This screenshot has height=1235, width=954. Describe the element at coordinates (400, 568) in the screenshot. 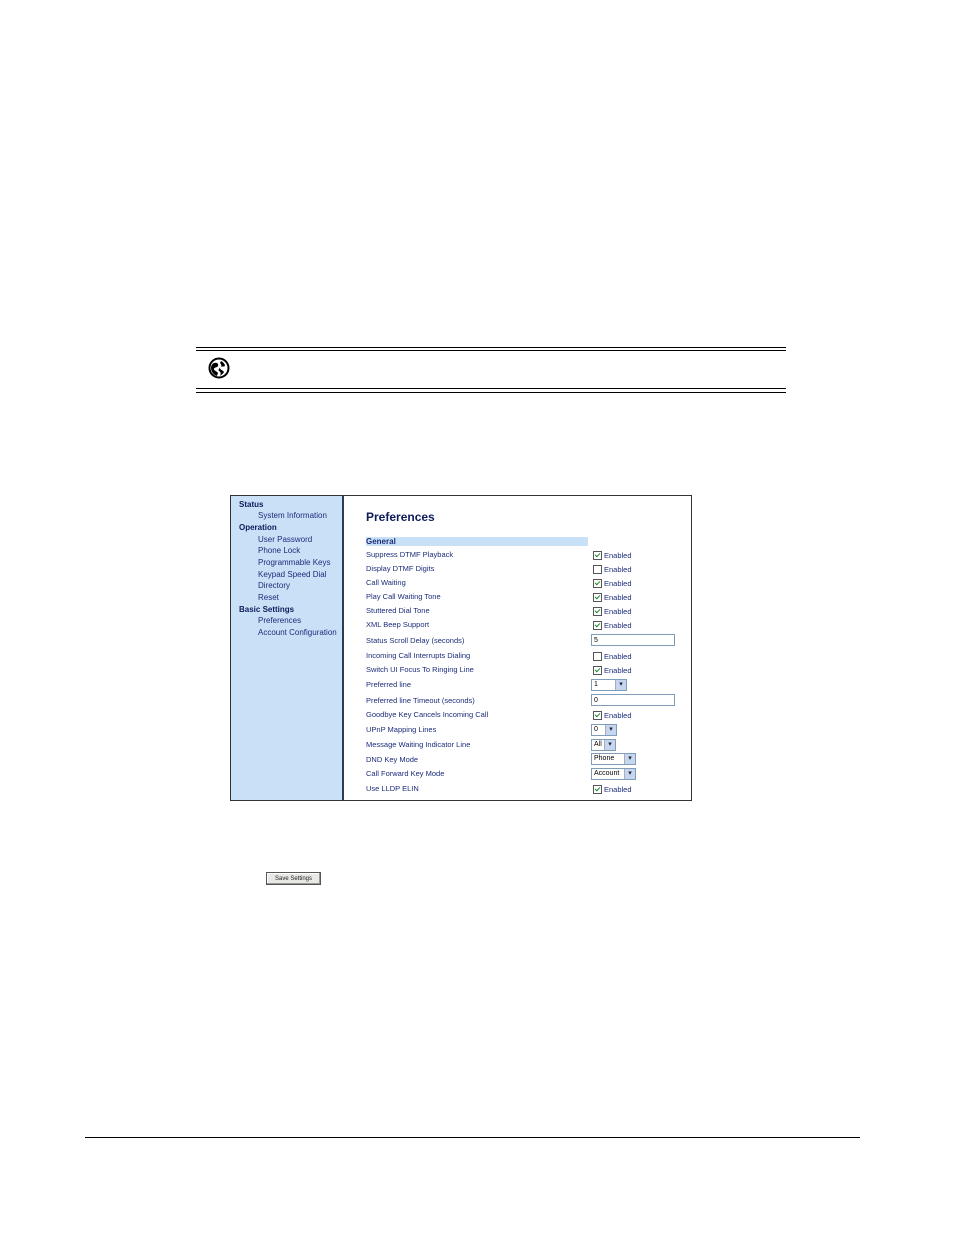

I see `display-dtmf-label: Display DTMF Digits` at that location.